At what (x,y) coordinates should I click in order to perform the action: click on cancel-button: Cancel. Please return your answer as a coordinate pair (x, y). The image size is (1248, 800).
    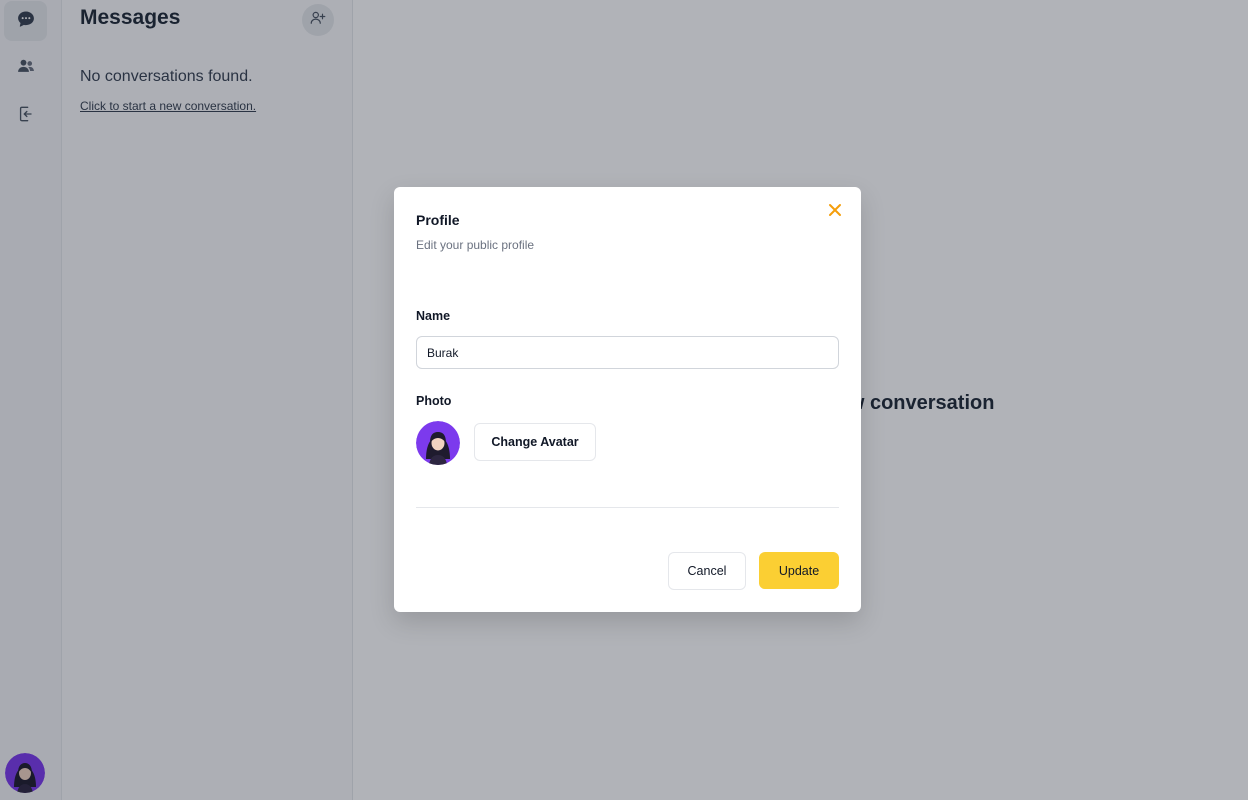
    Looking at the image, I should click on (707, 571).